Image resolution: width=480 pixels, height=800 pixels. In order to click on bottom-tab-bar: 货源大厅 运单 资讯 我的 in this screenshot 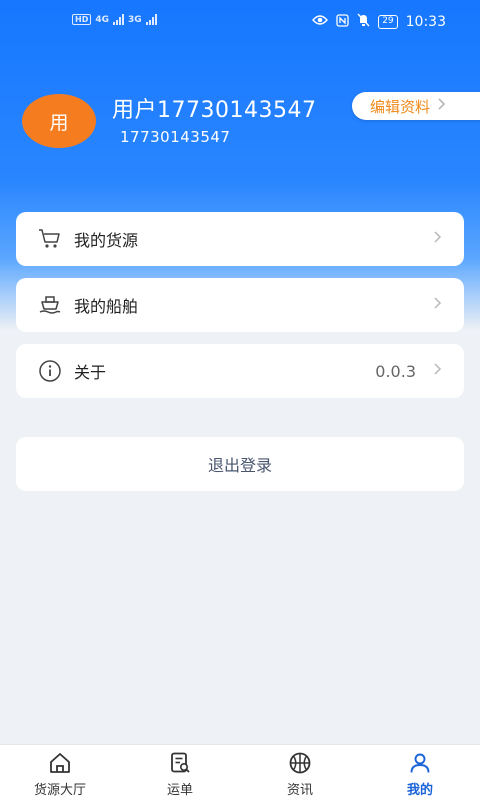, I will do `click(240, 772)`.